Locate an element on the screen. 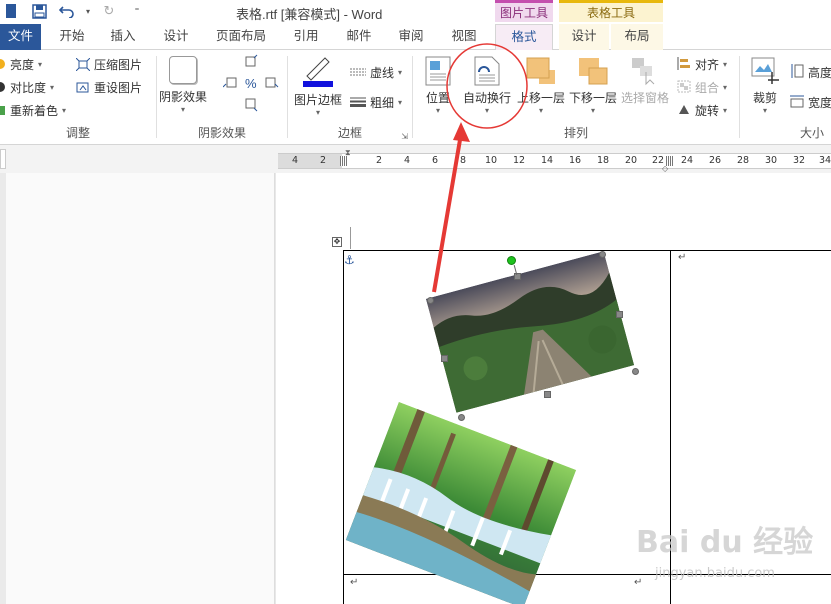 Image resolution: width=831 pixels, height=604 pixels. picture-border-button: 图片边框 ▾ is located at coordinates (318, 85).